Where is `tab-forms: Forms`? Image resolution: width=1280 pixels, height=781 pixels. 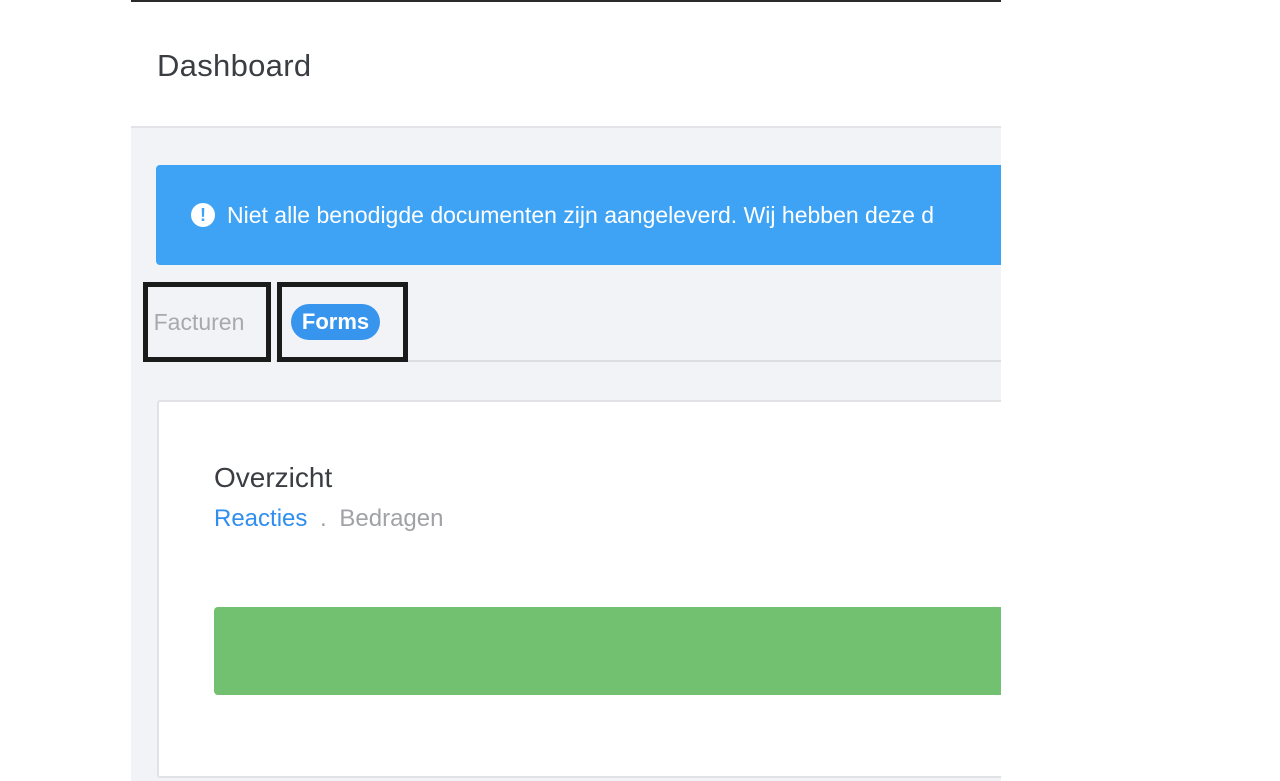
tab-forms: Forms is located at coordinates (342, 322).